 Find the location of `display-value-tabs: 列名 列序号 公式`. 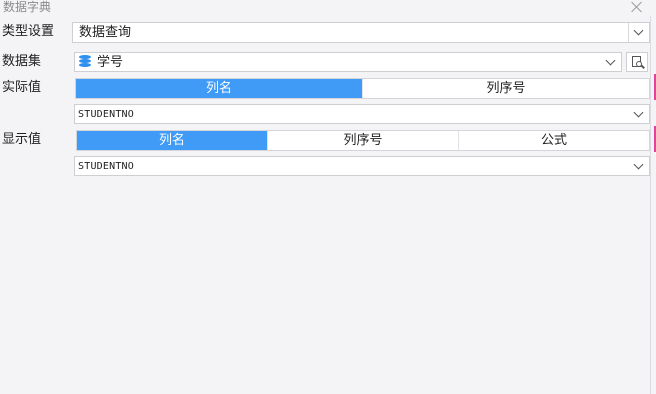

display-value-tabs: 列名 列序号 公式 is located at coordinates (363, 140).